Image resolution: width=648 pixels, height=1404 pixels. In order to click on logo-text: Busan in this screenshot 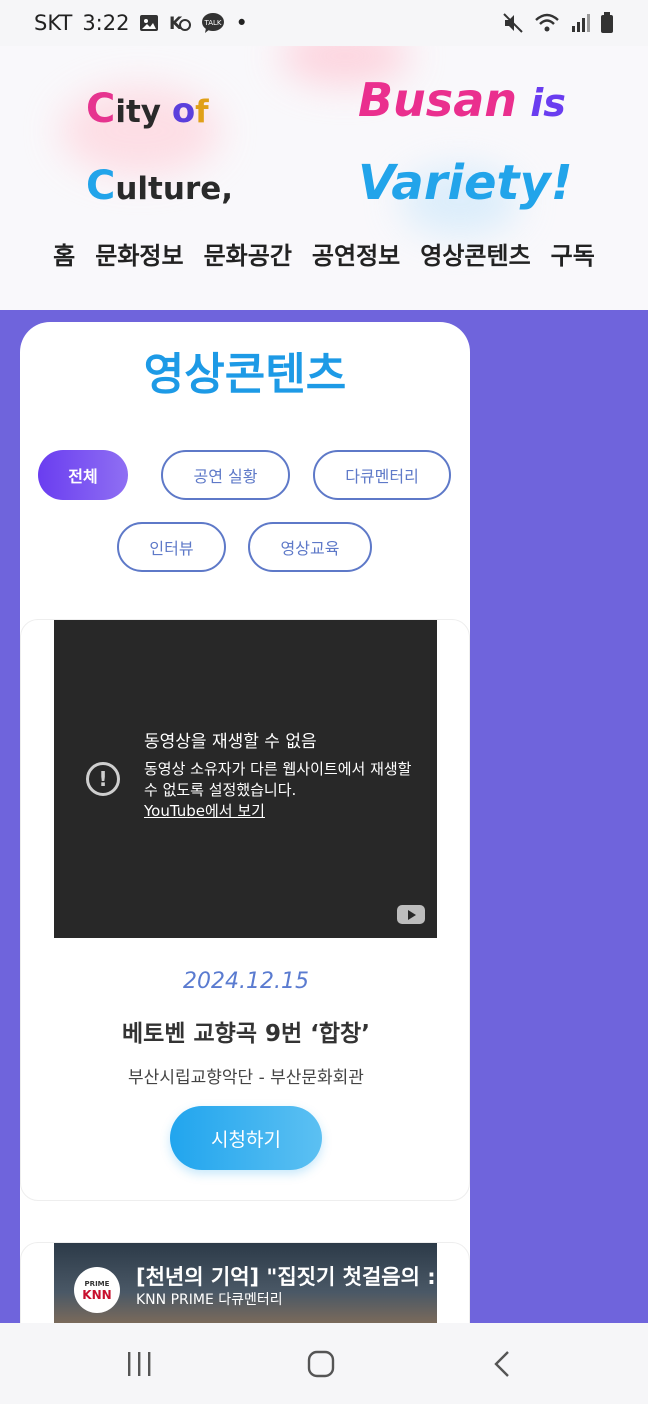, I will do `click(437, 100)`.